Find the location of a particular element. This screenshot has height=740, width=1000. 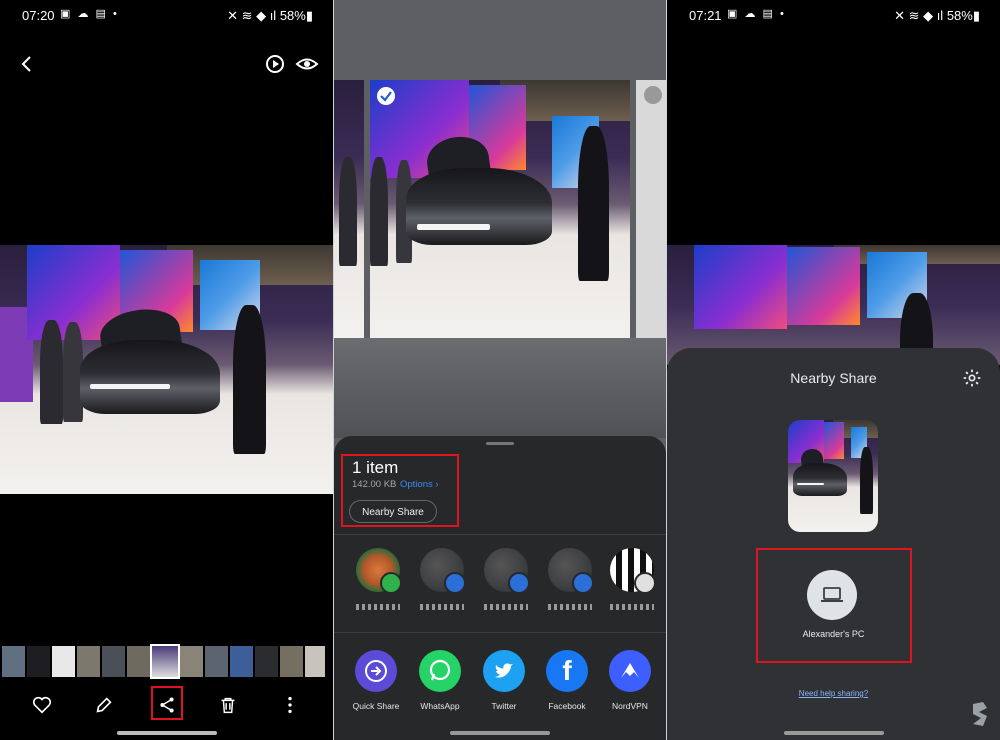

sheet-title: Nearby Share is located at coordinates (833, 378).